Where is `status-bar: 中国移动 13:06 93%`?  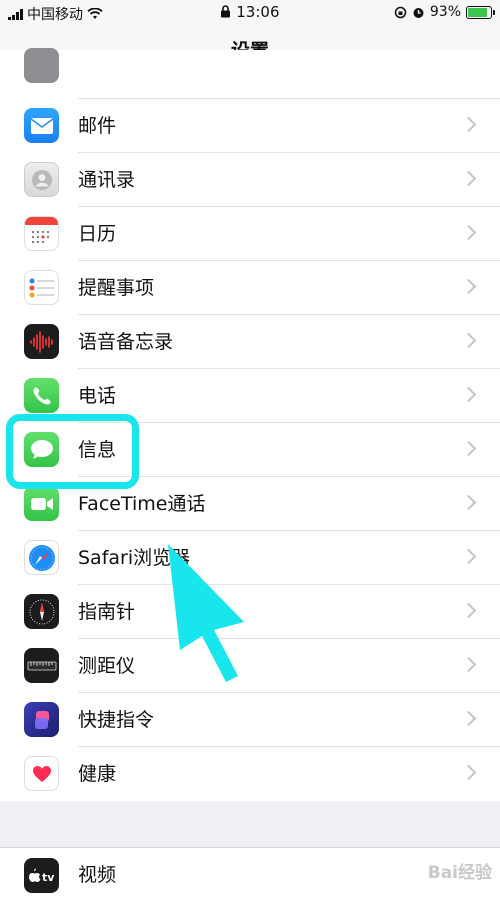
status-bar: 中国移动 13:06 93% is located at coordinates (250, 13).